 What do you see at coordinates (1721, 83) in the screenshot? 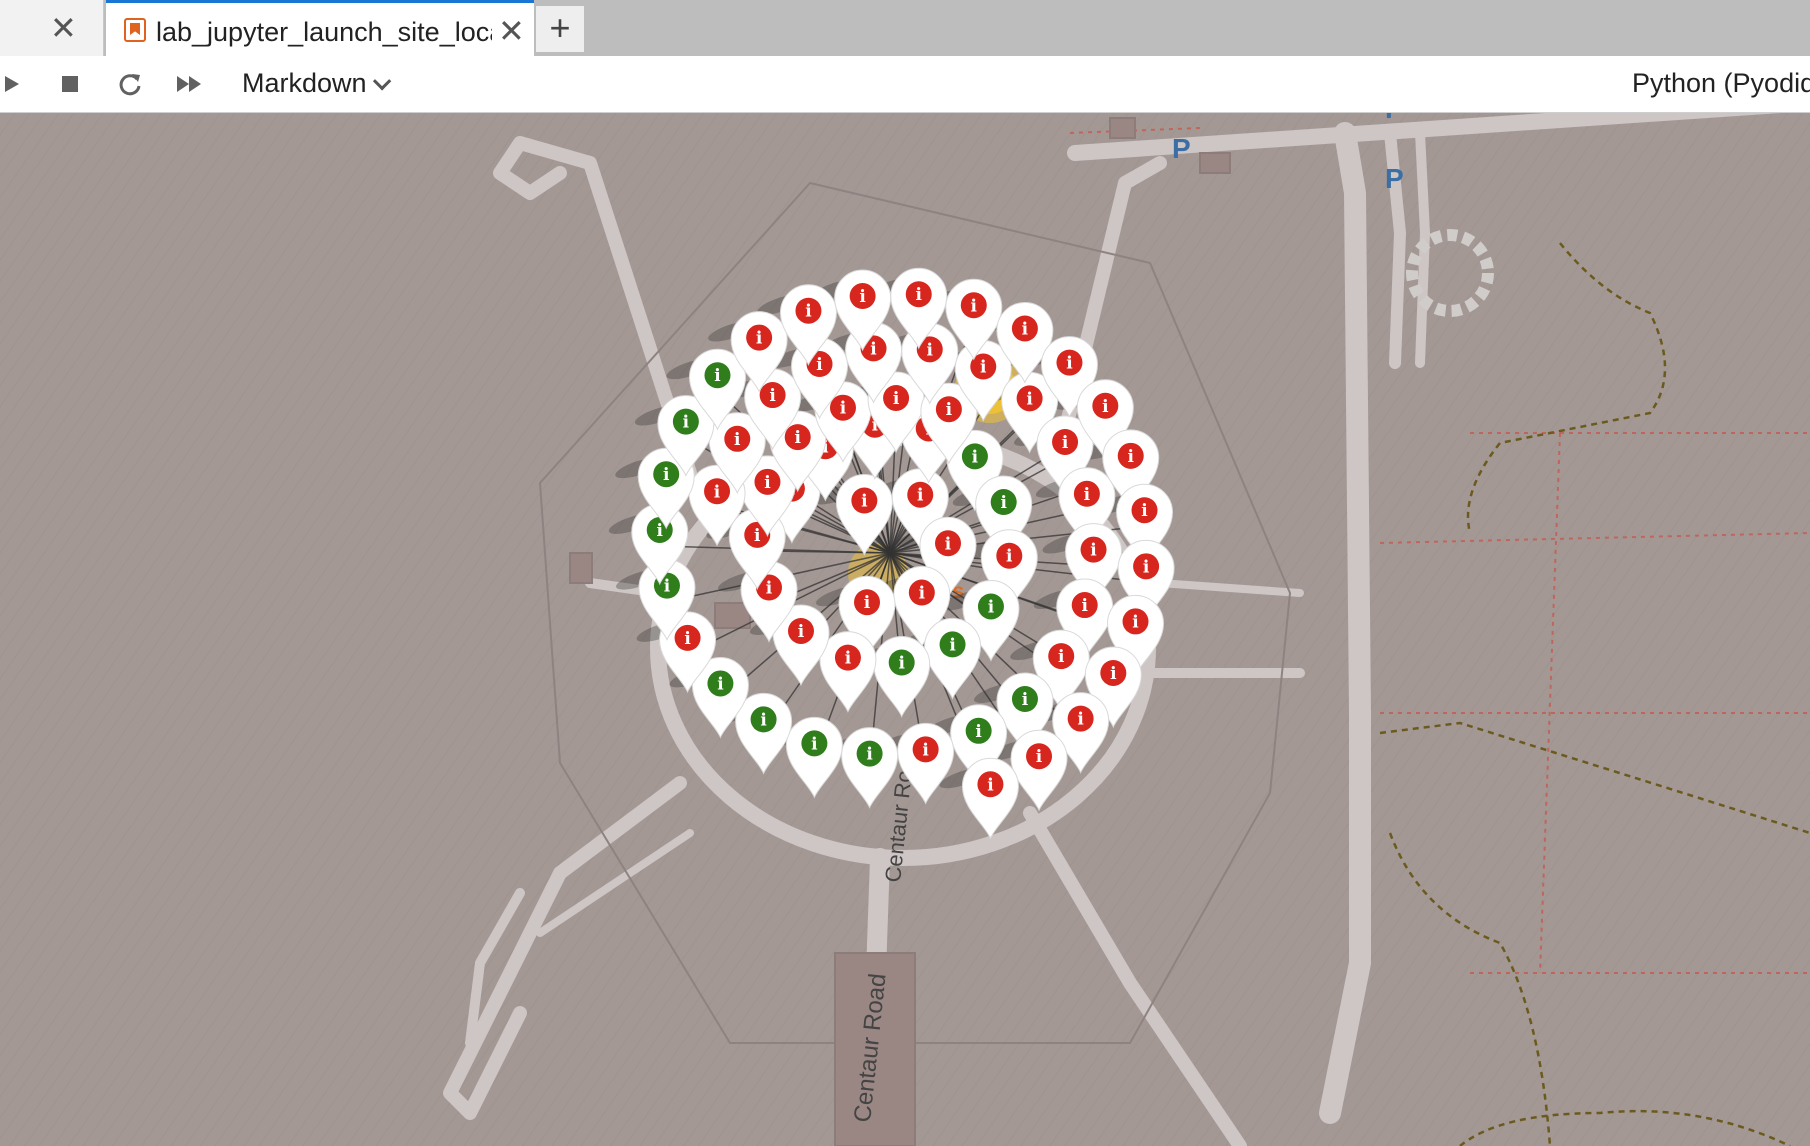
I see `kernel-name: Python (Pyodide)` at bounding box center [1721, 83].